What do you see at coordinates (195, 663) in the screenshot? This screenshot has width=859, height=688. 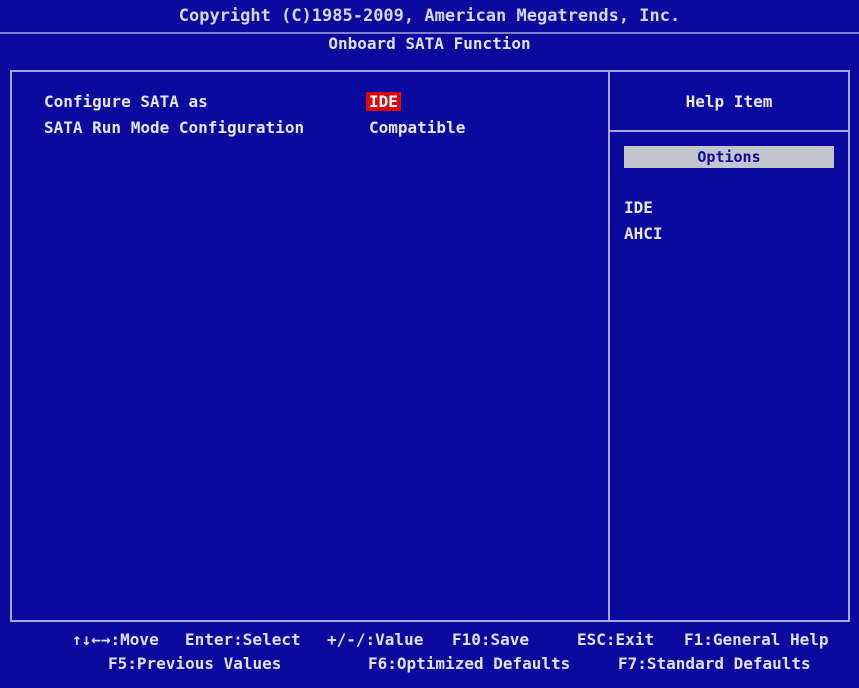 I see `key-previous-values: F5:Previous Values` at bounding box center [195, 663].